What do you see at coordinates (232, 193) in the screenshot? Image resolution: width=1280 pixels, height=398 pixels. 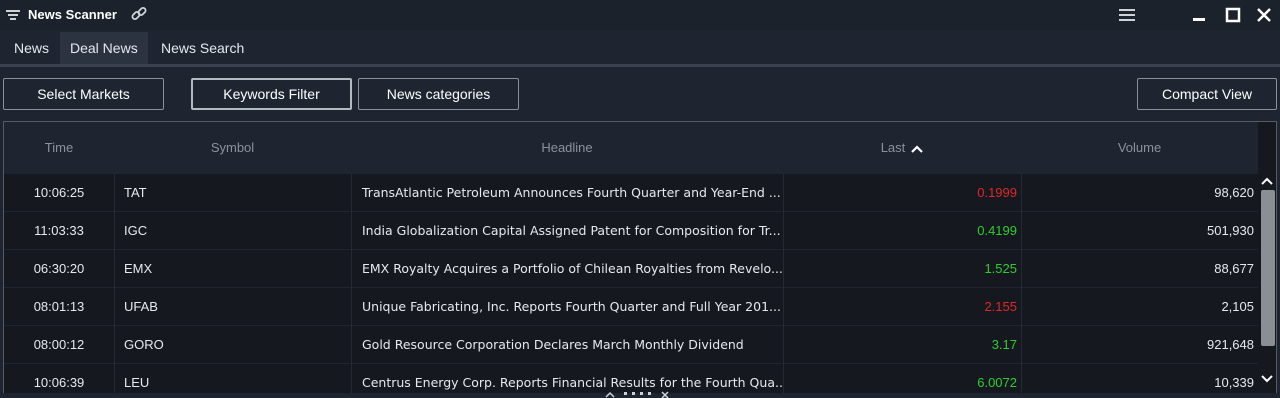 I see `cell-symbol: TAT` at bounding box center [232, 193].